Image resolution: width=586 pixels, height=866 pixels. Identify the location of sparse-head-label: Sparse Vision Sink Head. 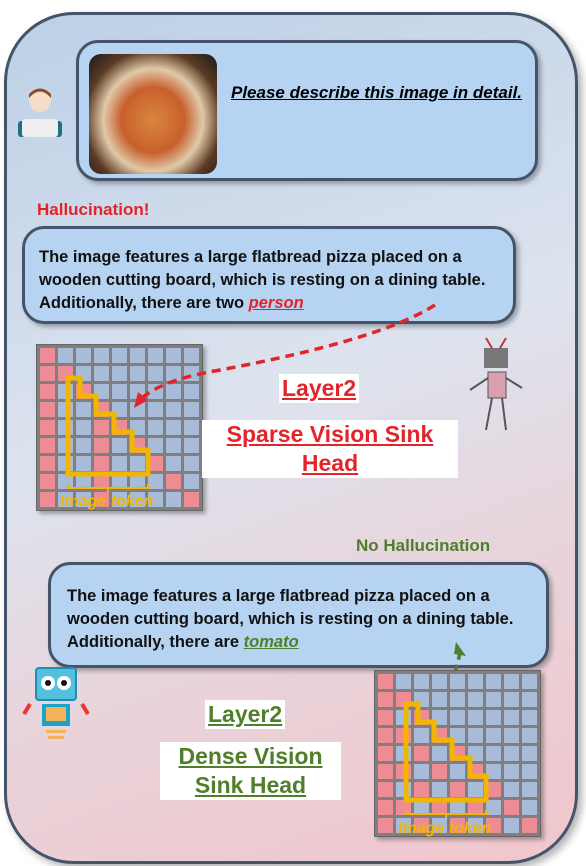
(330, 449).